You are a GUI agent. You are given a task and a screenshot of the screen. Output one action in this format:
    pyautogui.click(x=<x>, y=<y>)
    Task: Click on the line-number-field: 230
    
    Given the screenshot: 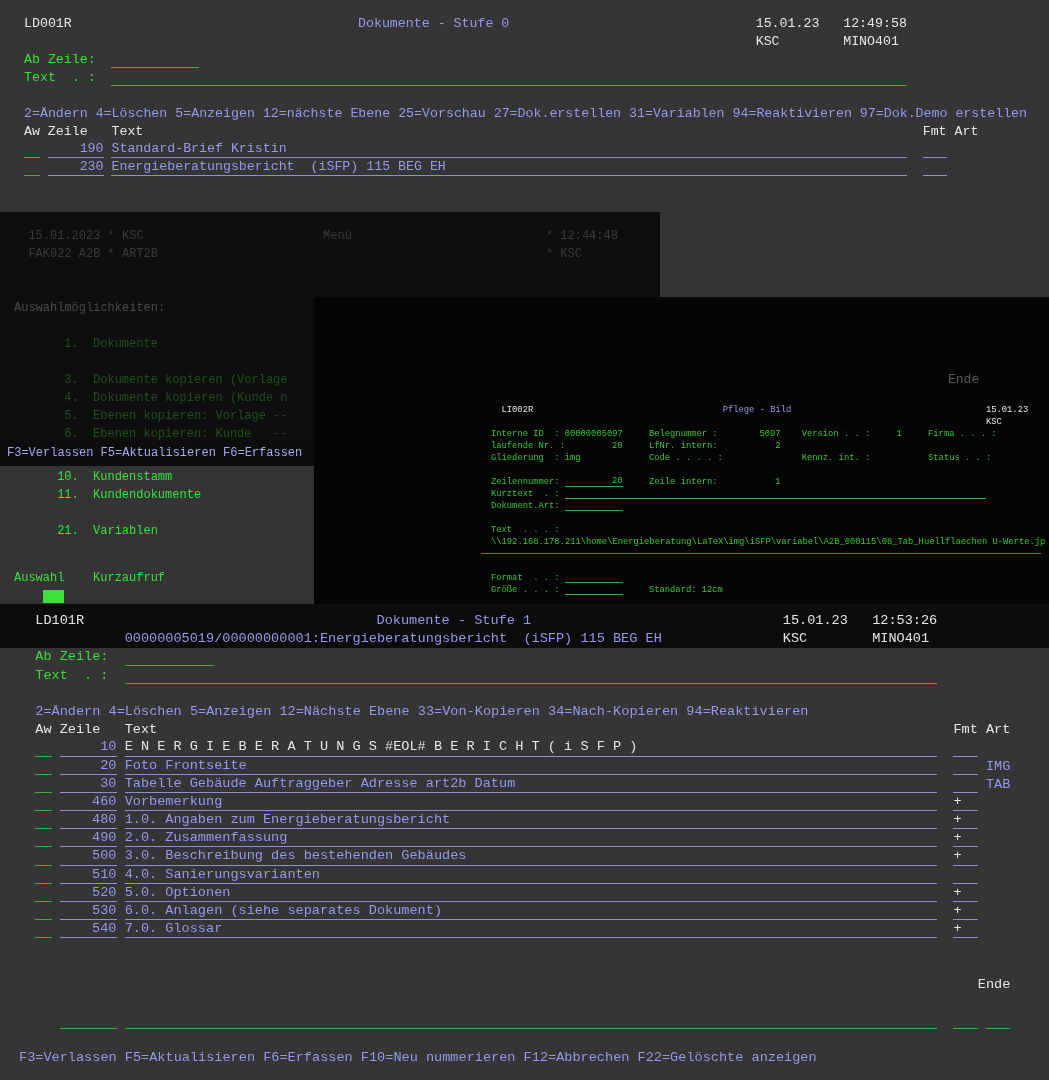 What is the action you would take?
    pyautogui.click(x=75, y=167)
    